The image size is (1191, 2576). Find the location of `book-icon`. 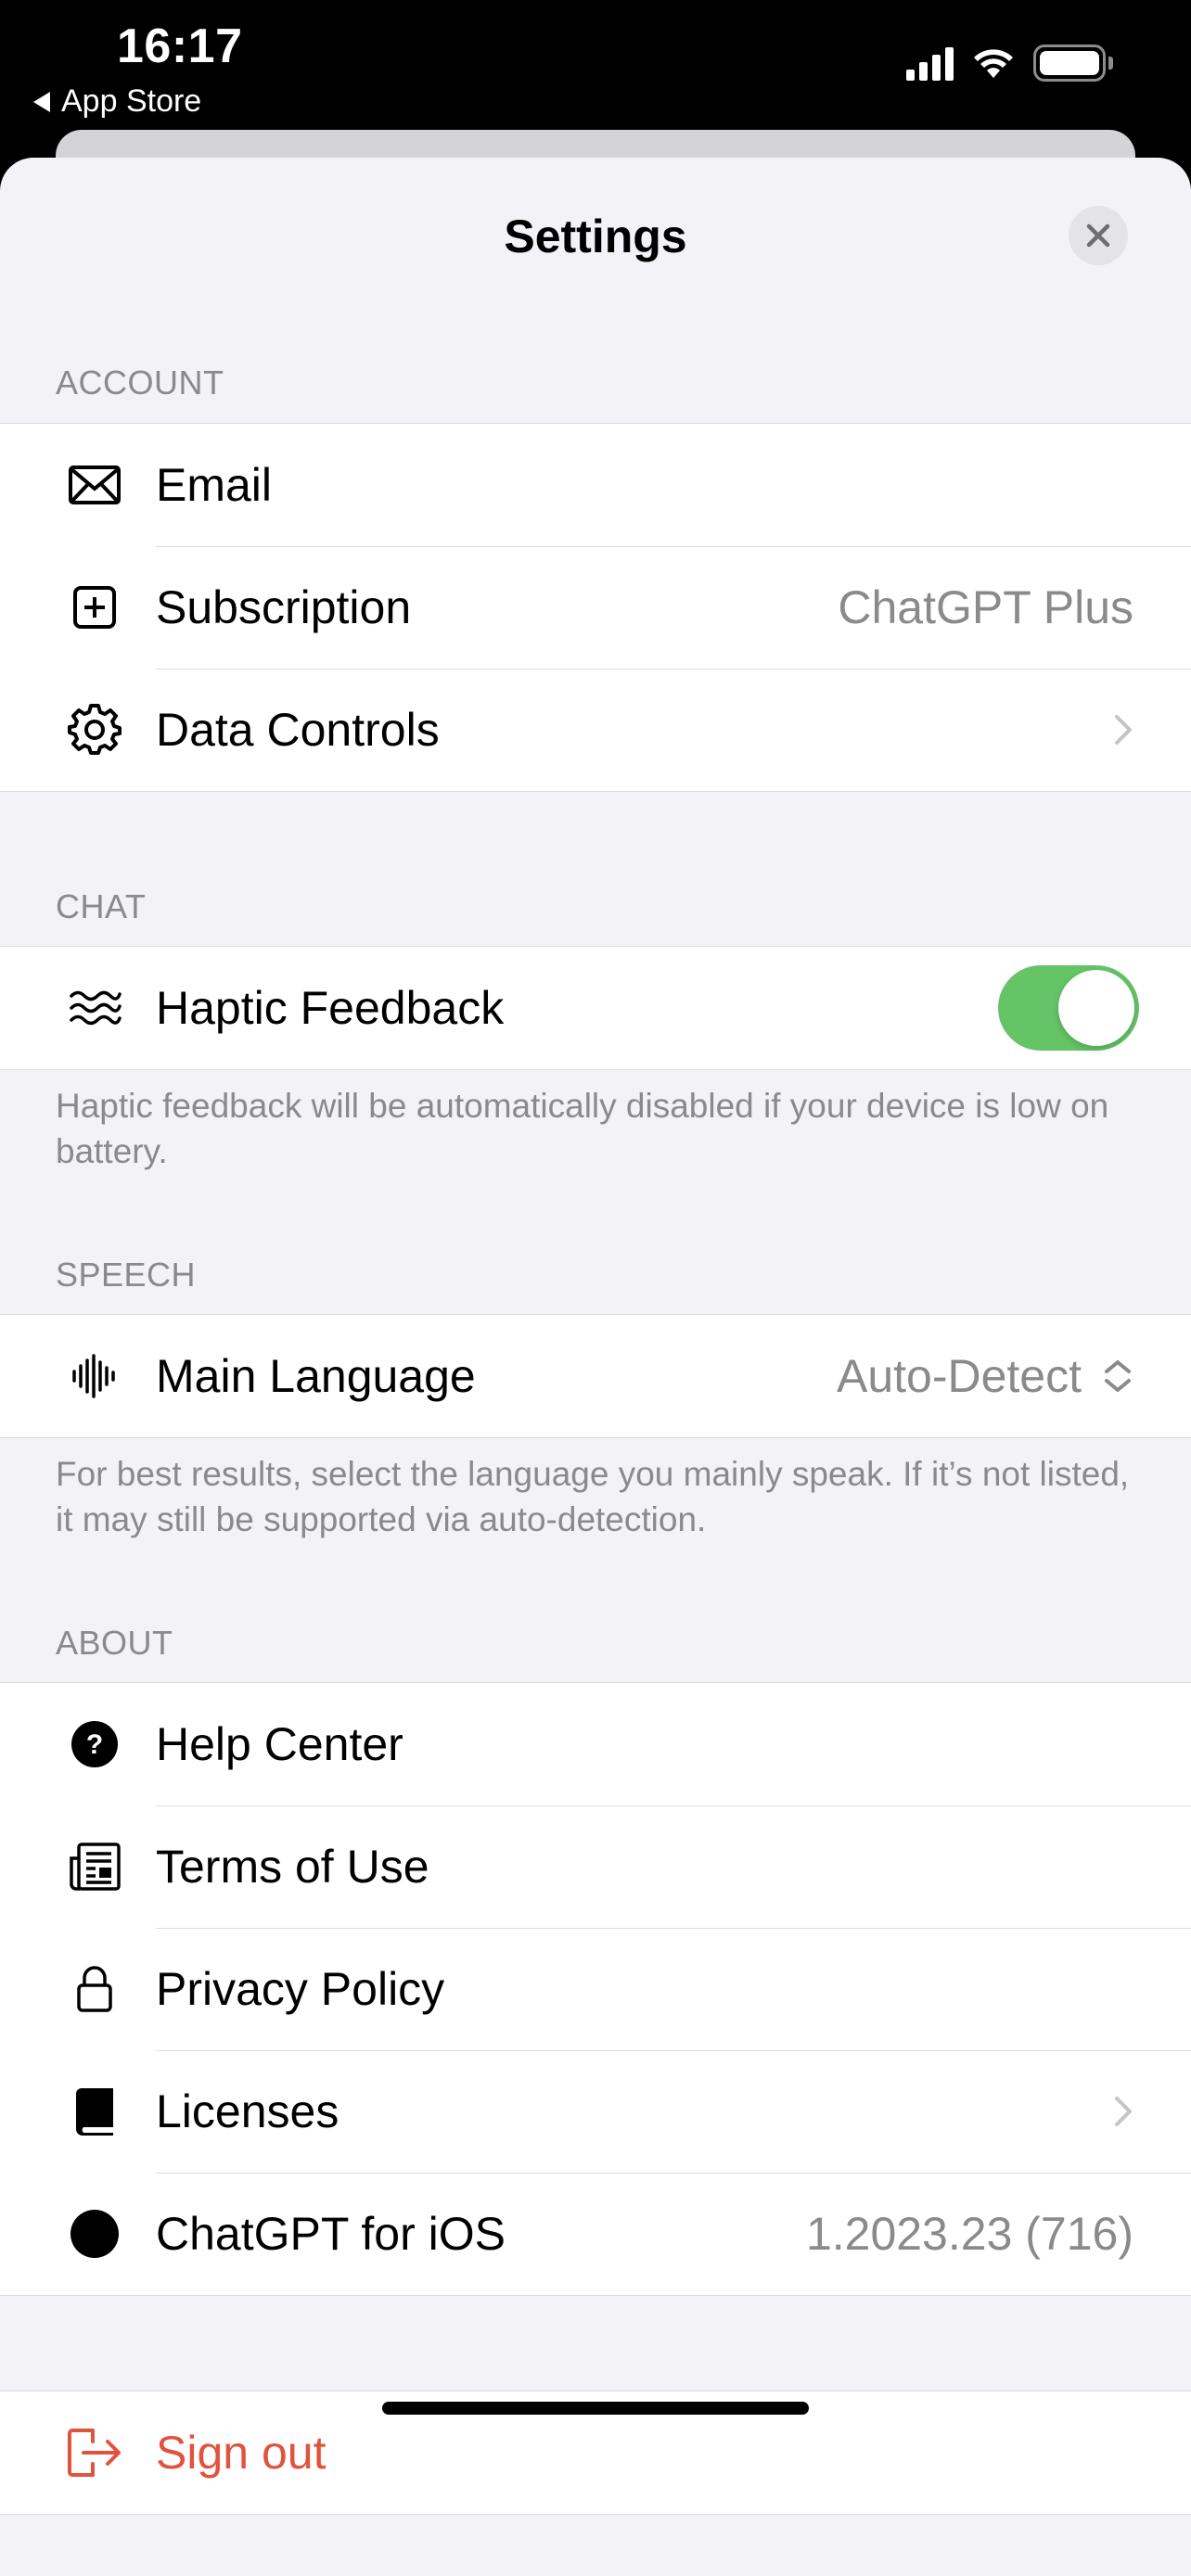

book-icon is located at coordinates (95, 2111).